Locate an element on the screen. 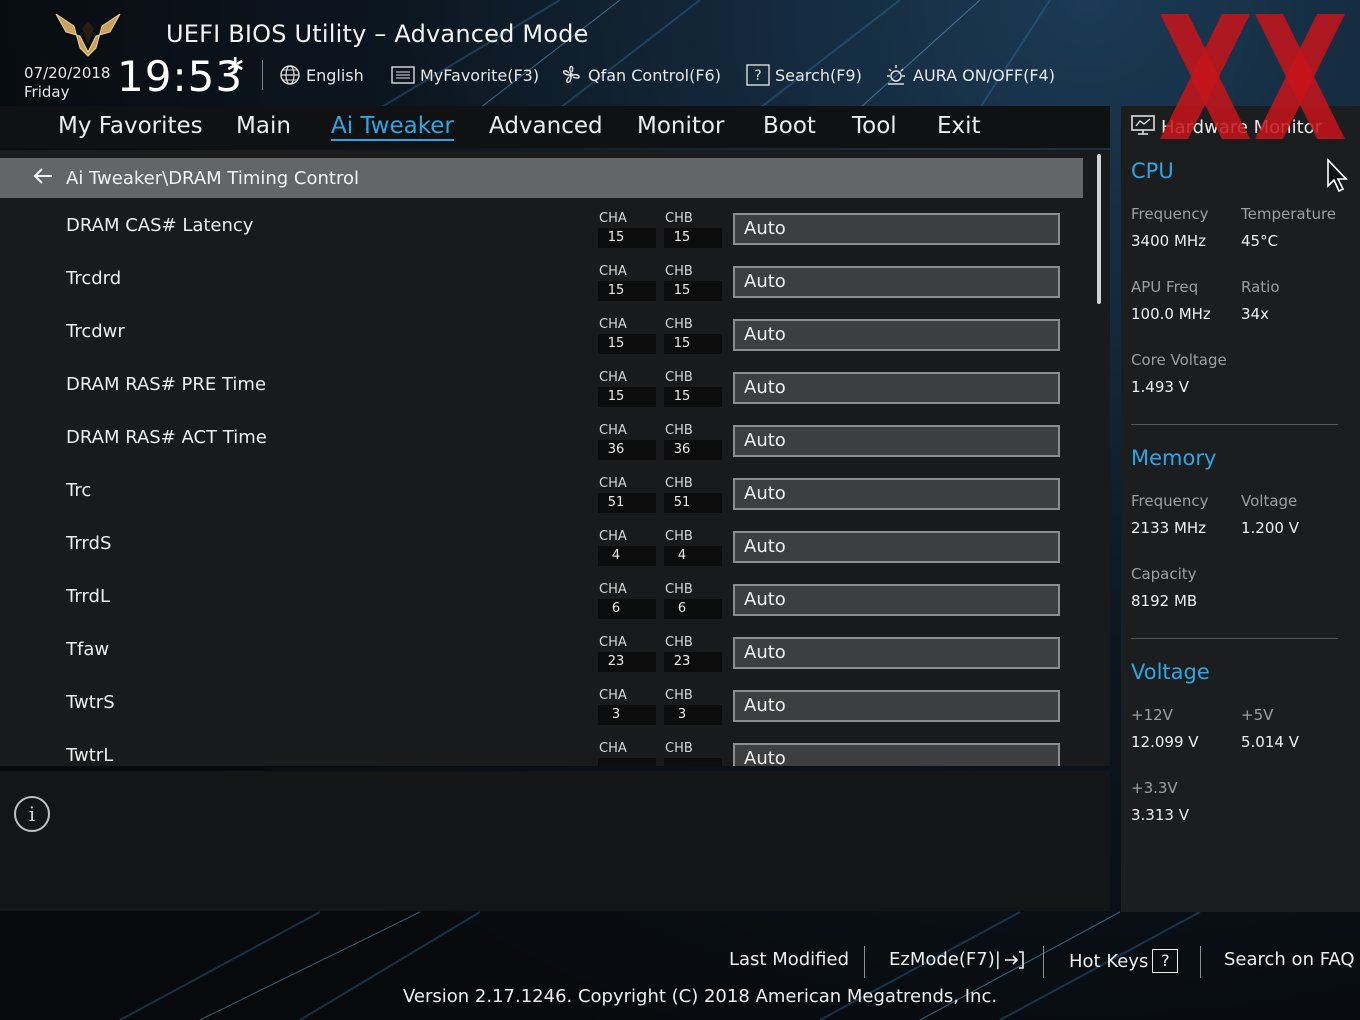 The image size is (1360, 1020). date-text: 07/20/2018 is located at coordinates (67, 73).